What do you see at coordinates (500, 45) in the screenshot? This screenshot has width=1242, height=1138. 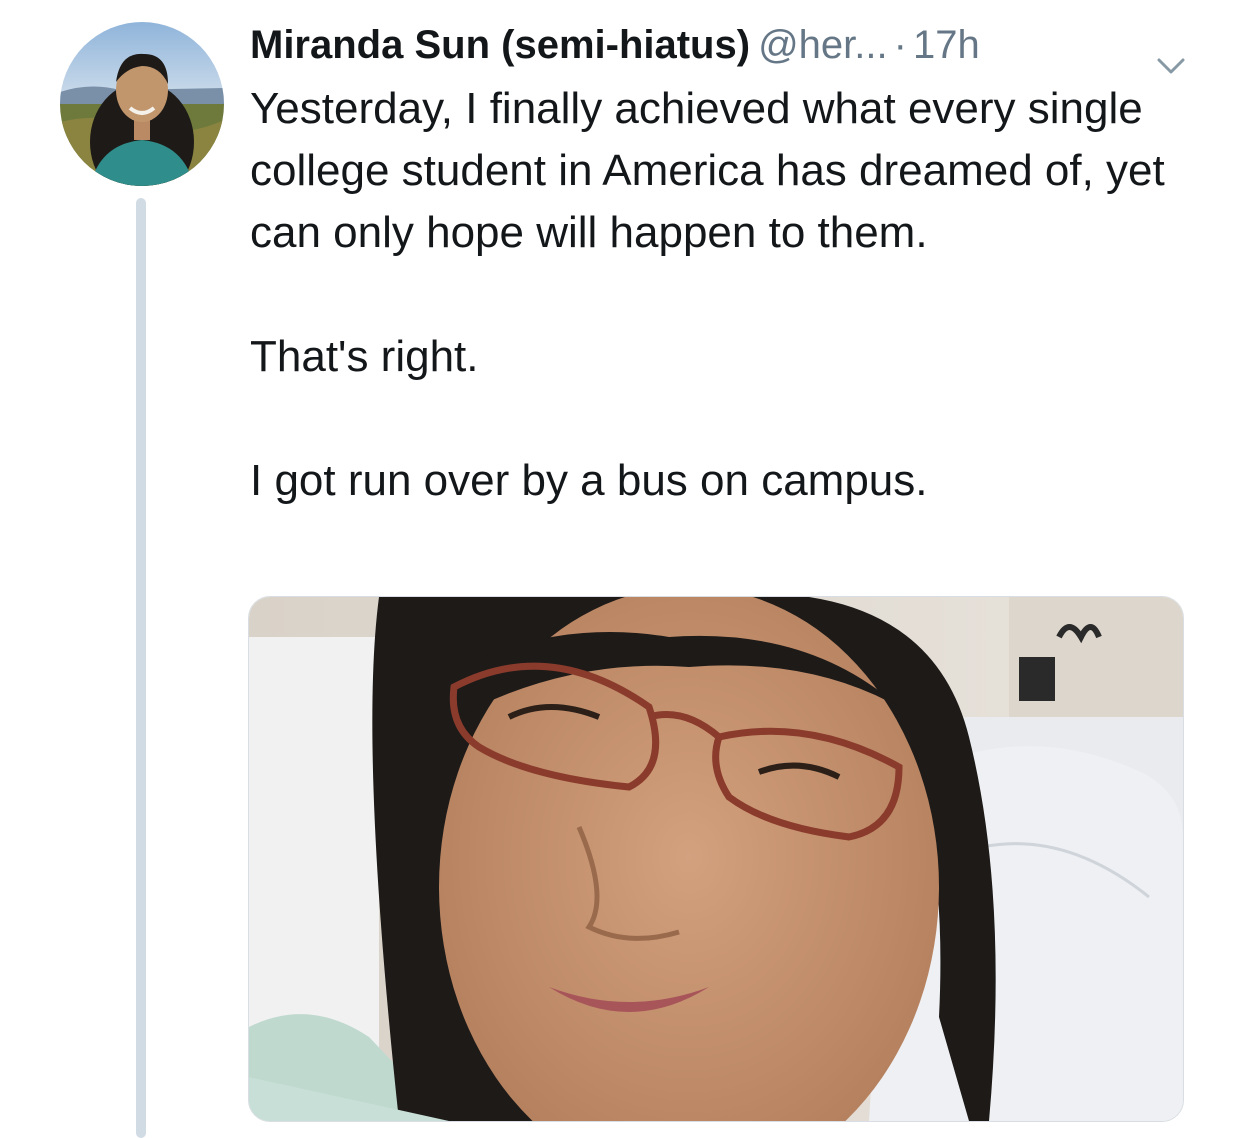 I see `author-name: Miranda Sun (semi-hiatus)` at bounding box center [500, 45].